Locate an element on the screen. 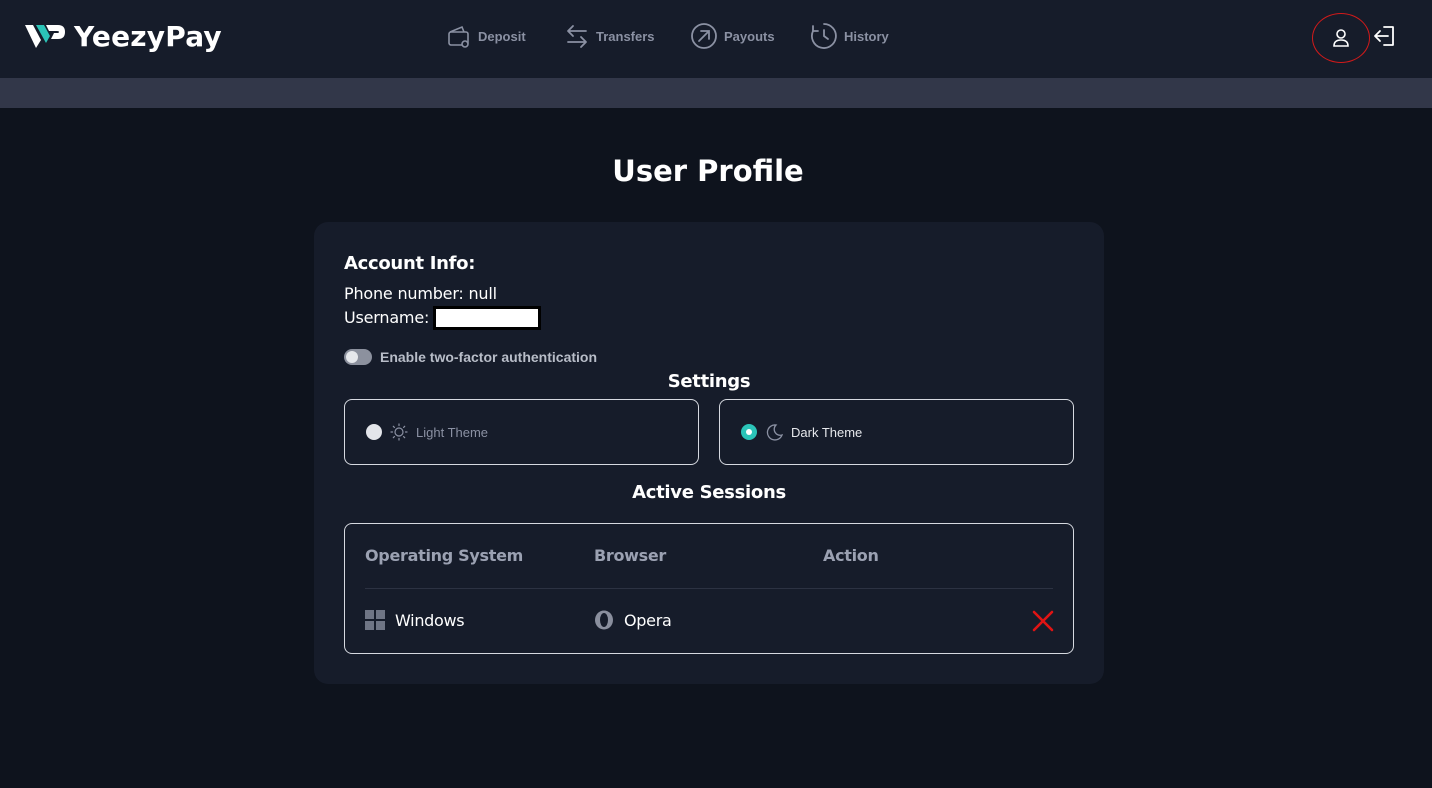 The width and height of the screenshot is (1432, 788). arrow-up-right-circle-icon is located at coordinates (704, 36).